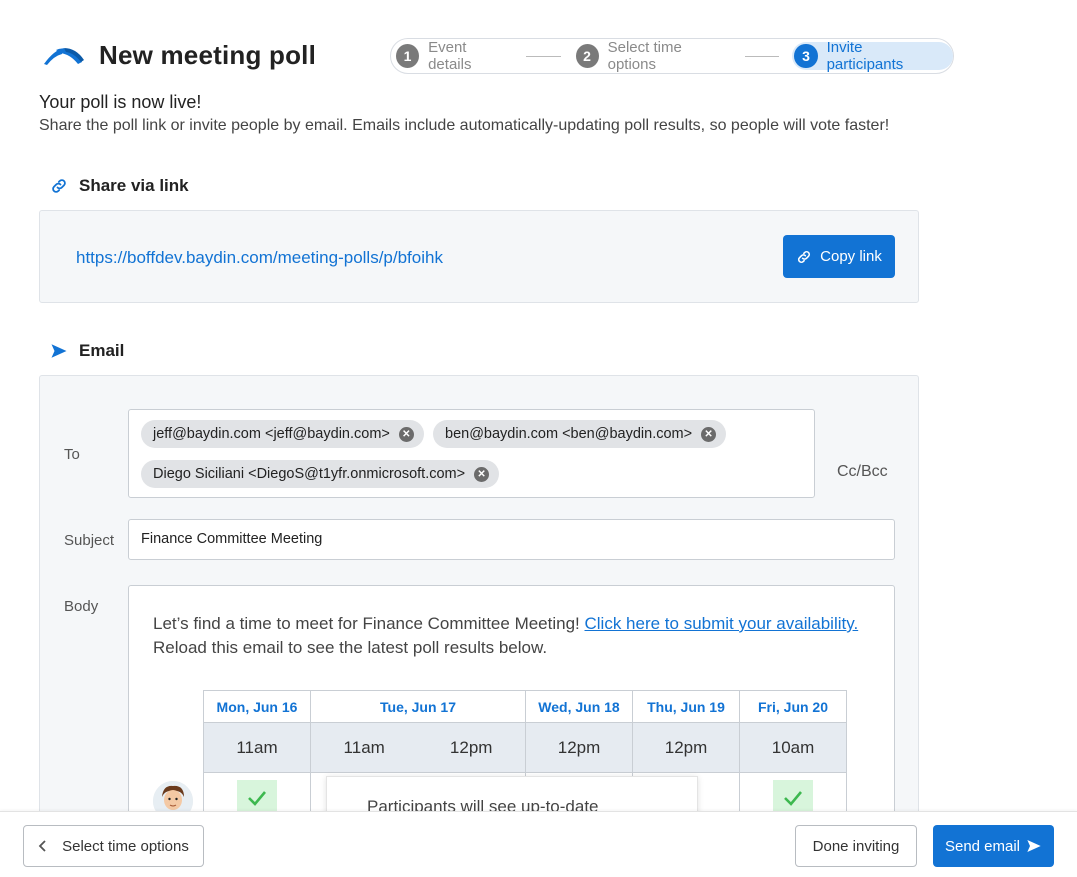  I want to click on chevron-left-icon, so click(42, 846).